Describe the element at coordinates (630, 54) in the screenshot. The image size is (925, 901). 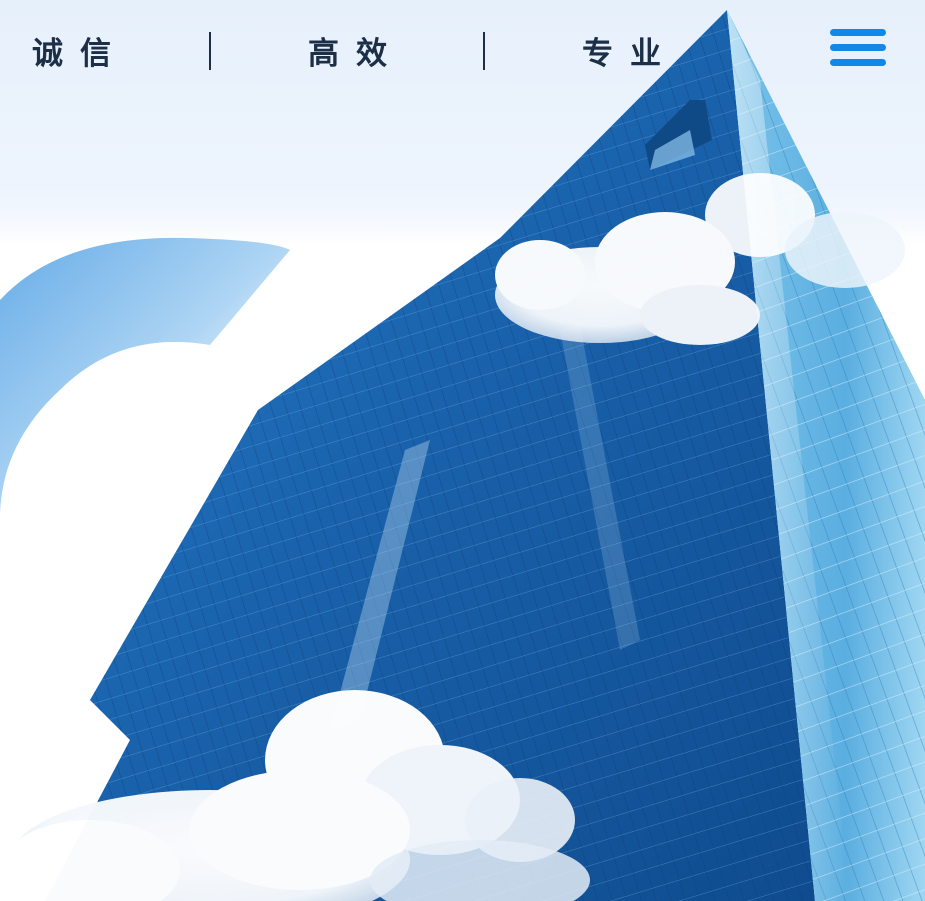
I see `slogan-word-professional: 专业` at that location.